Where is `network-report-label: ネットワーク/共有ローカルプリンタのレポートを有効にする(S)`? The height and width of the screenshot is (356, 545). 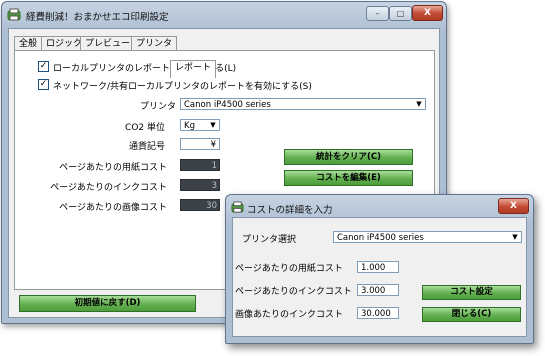 network-report-label: ネットワーク/共有ローカルプリンタのレポートを有効にする(S) is located at coordinates (182, 87).